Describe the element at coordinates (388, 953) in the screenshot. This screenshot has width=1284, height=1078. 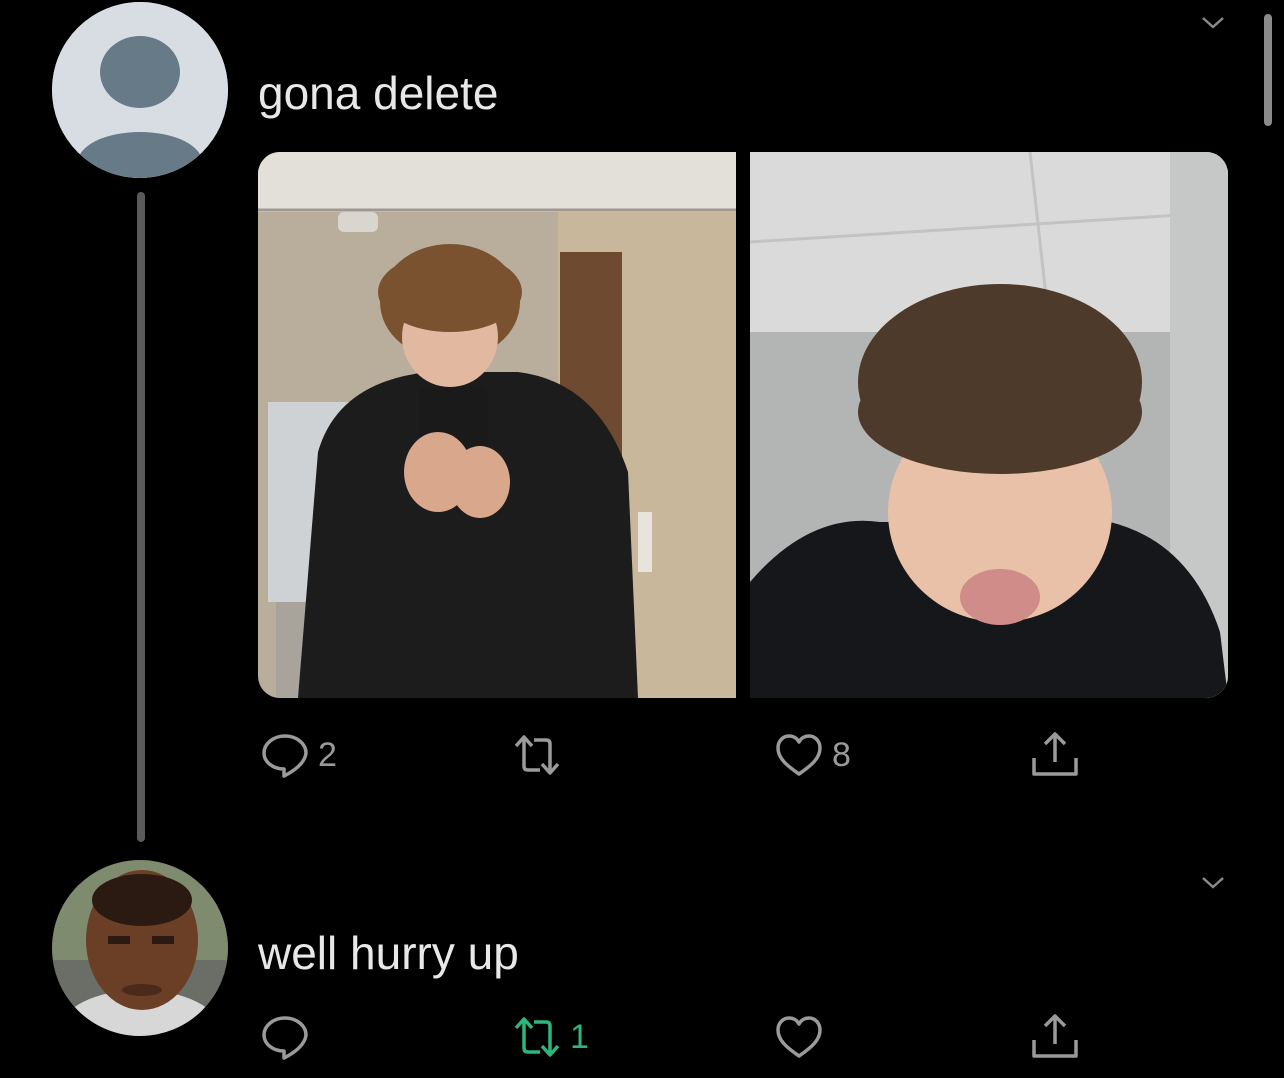
I see `tweet-text: well hurry up` at that location.